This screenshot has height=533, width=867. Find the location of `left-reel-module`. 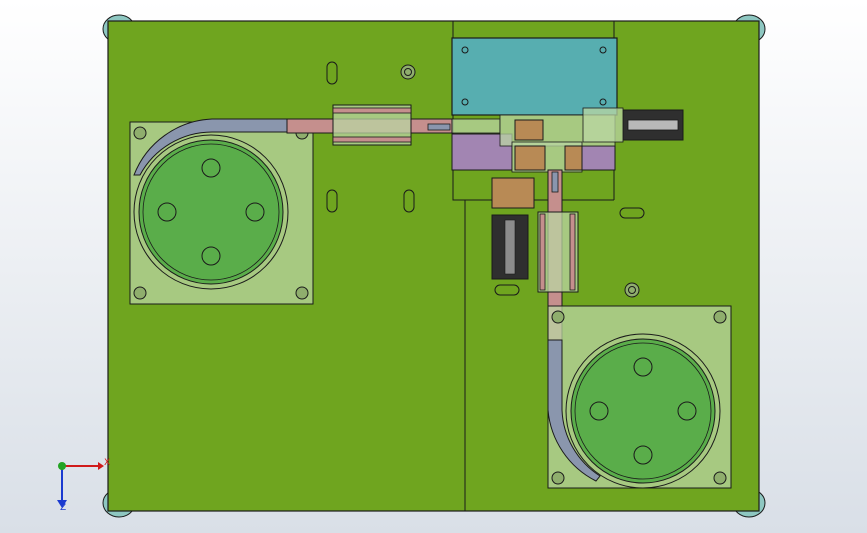

left-reel-module is located at coordinates (221, 211).